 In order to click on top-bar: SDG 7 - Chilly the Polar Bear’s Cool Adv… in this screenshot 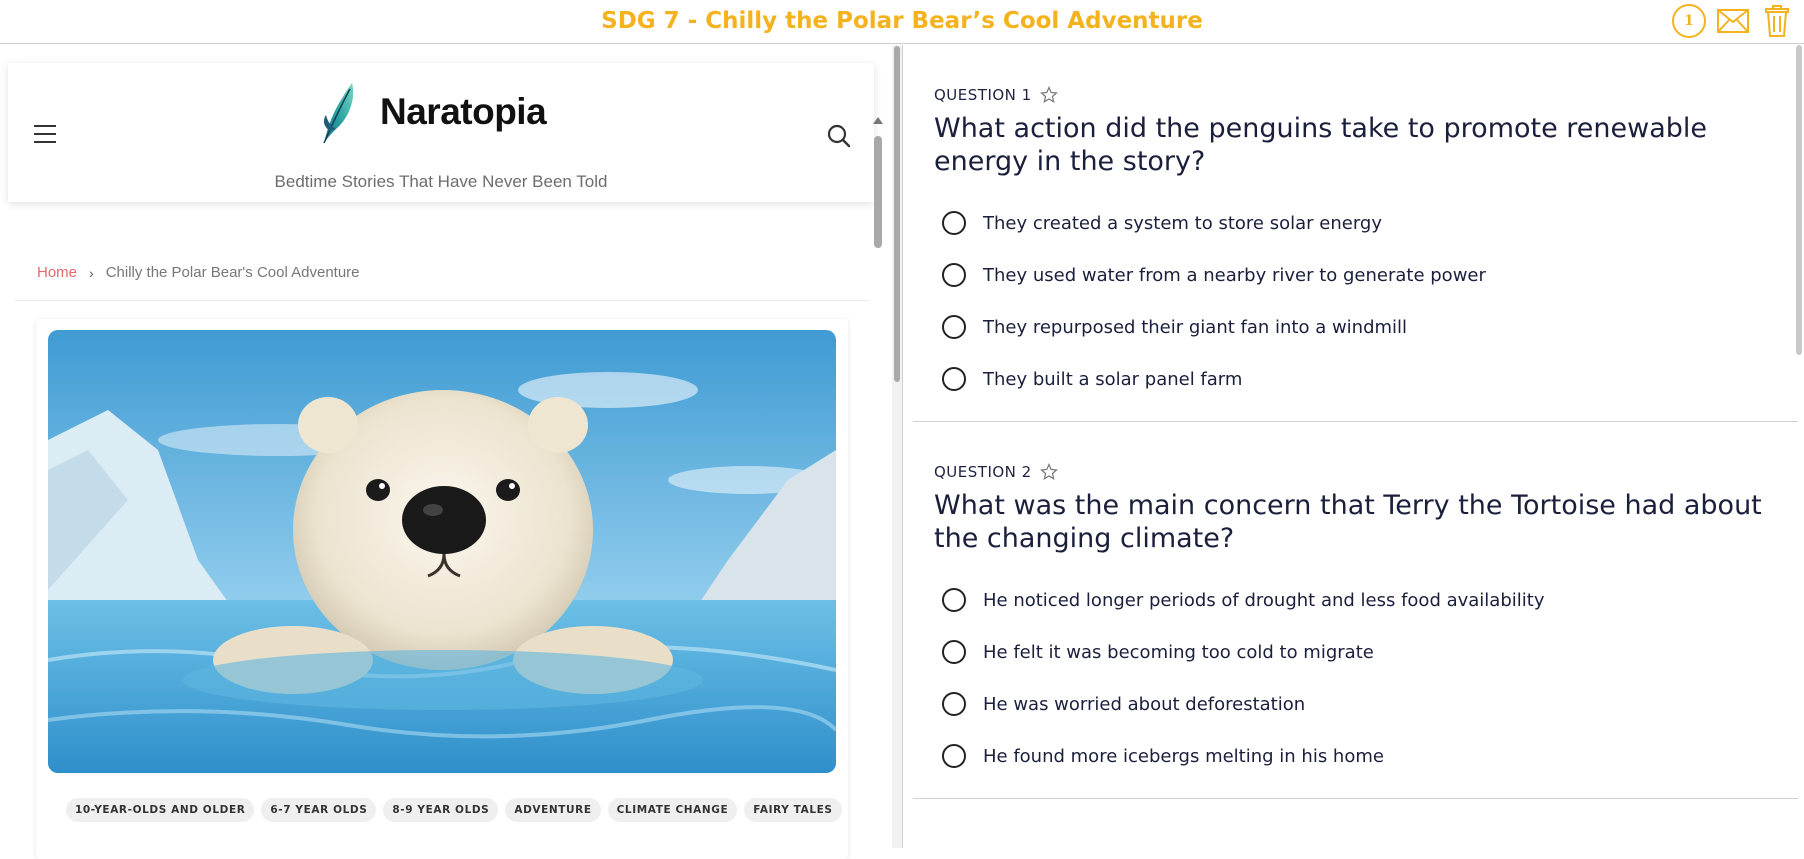, I will do `click(902, 22)`.